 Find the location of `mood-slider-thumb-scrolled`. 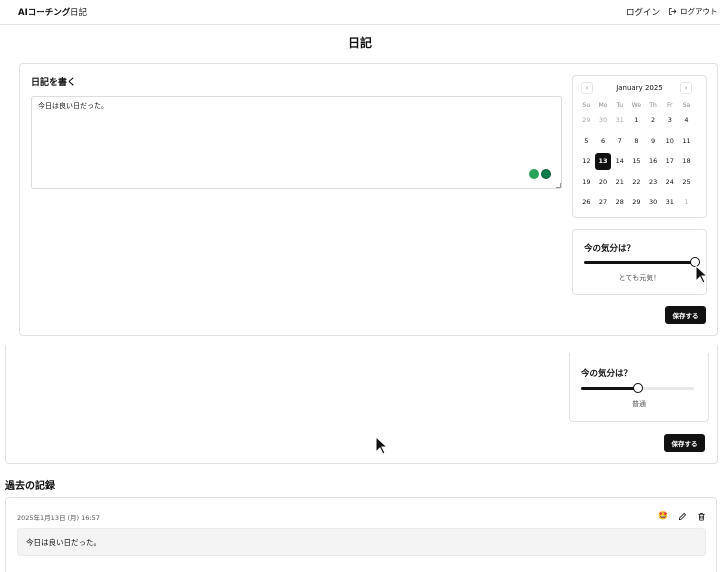

mood-slider-thumb-scrolled is located at coordinates (637, 388).